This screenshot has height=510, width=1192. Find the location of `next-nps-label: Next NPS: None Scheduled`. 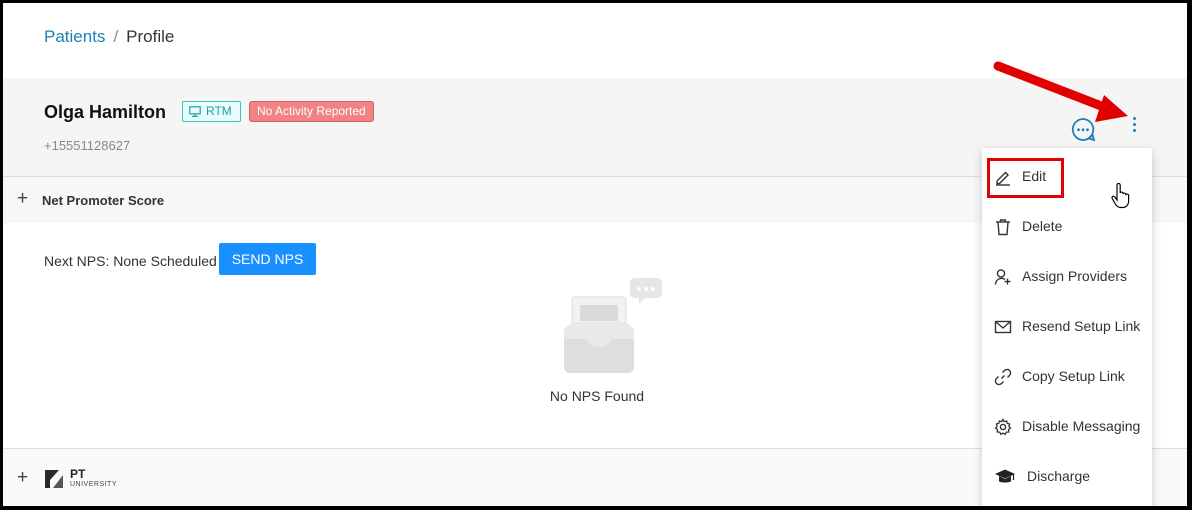

next-nps-label: Next NPS: None Scheduled is located at coordinates (130, 261).